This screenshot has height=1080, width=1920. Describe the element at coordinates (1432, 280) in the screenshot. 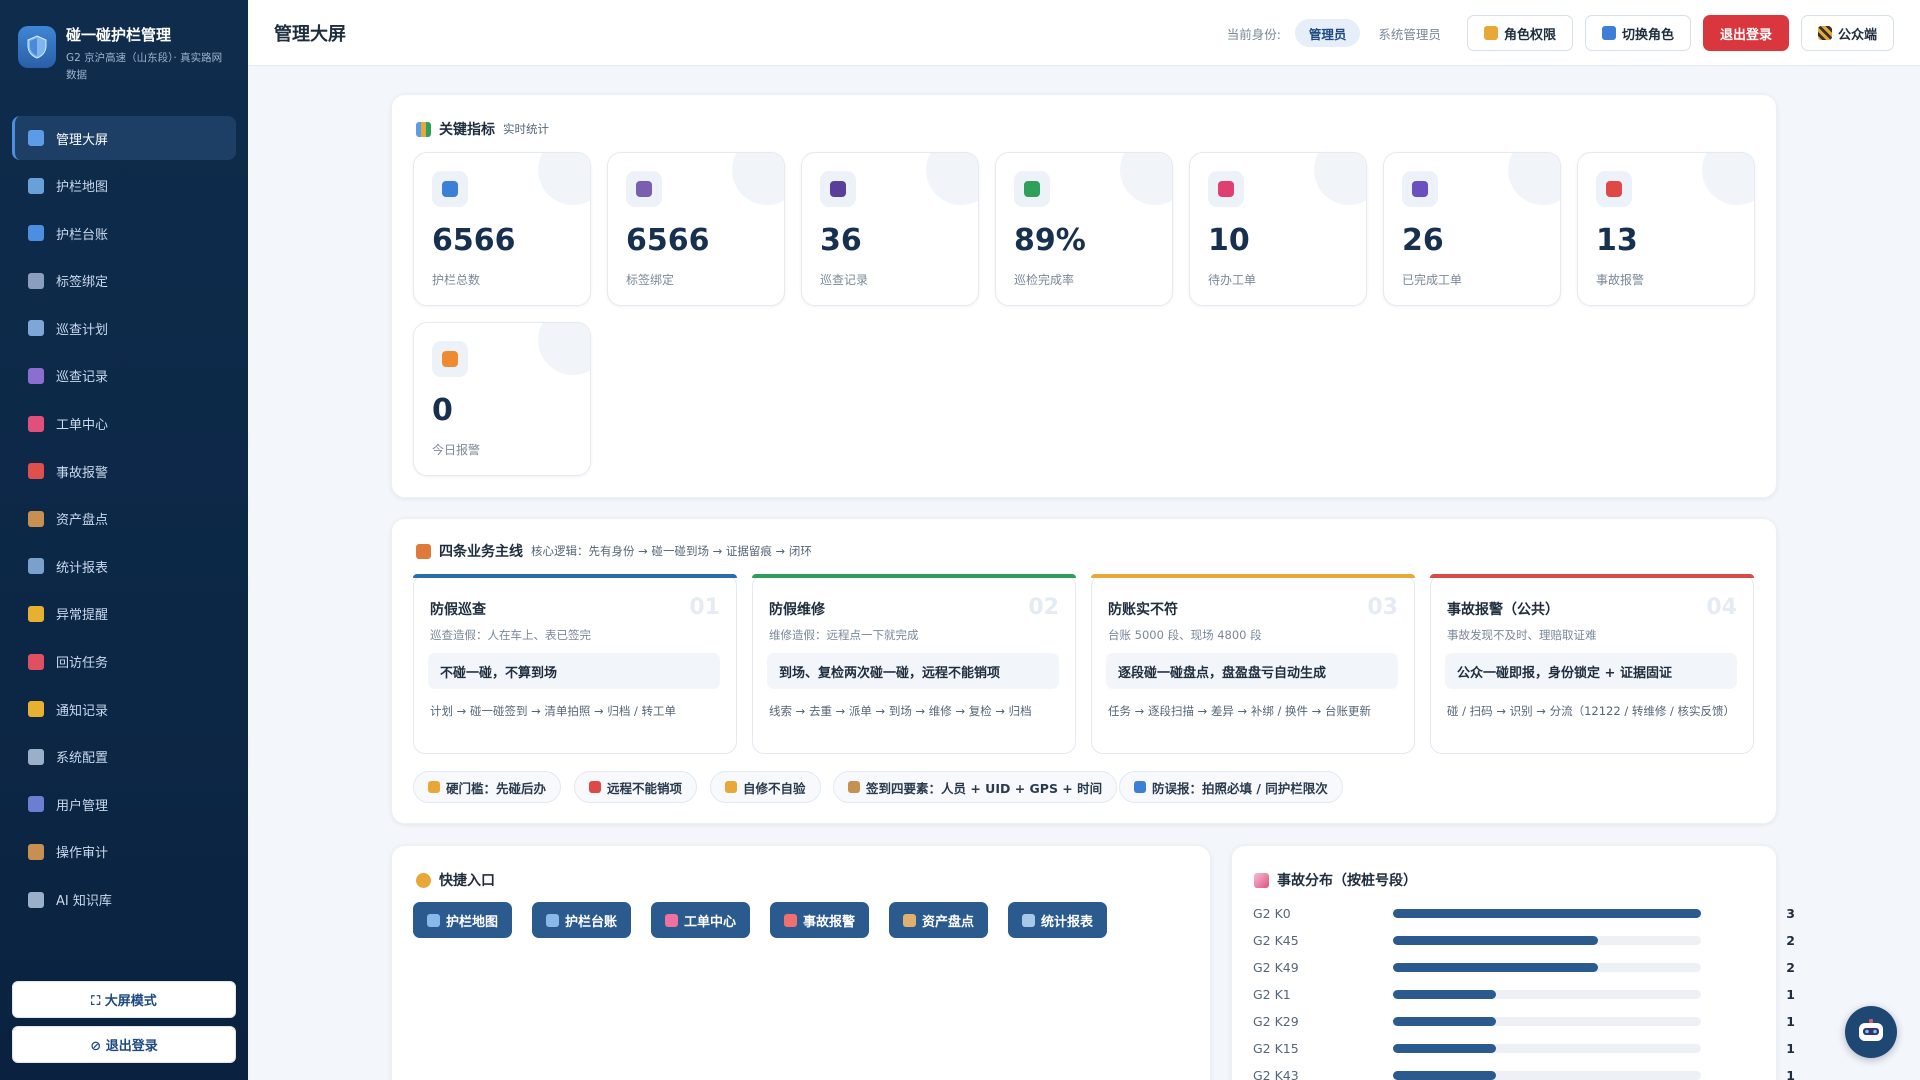

I see `metric-label: 已完成工单` at that location.